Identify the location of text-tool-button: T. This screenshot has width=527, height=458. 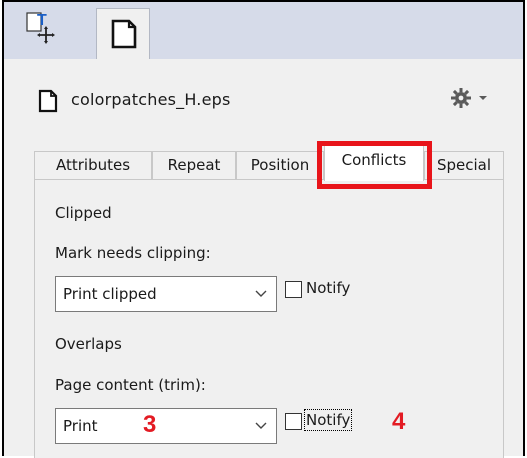
(46, 31).